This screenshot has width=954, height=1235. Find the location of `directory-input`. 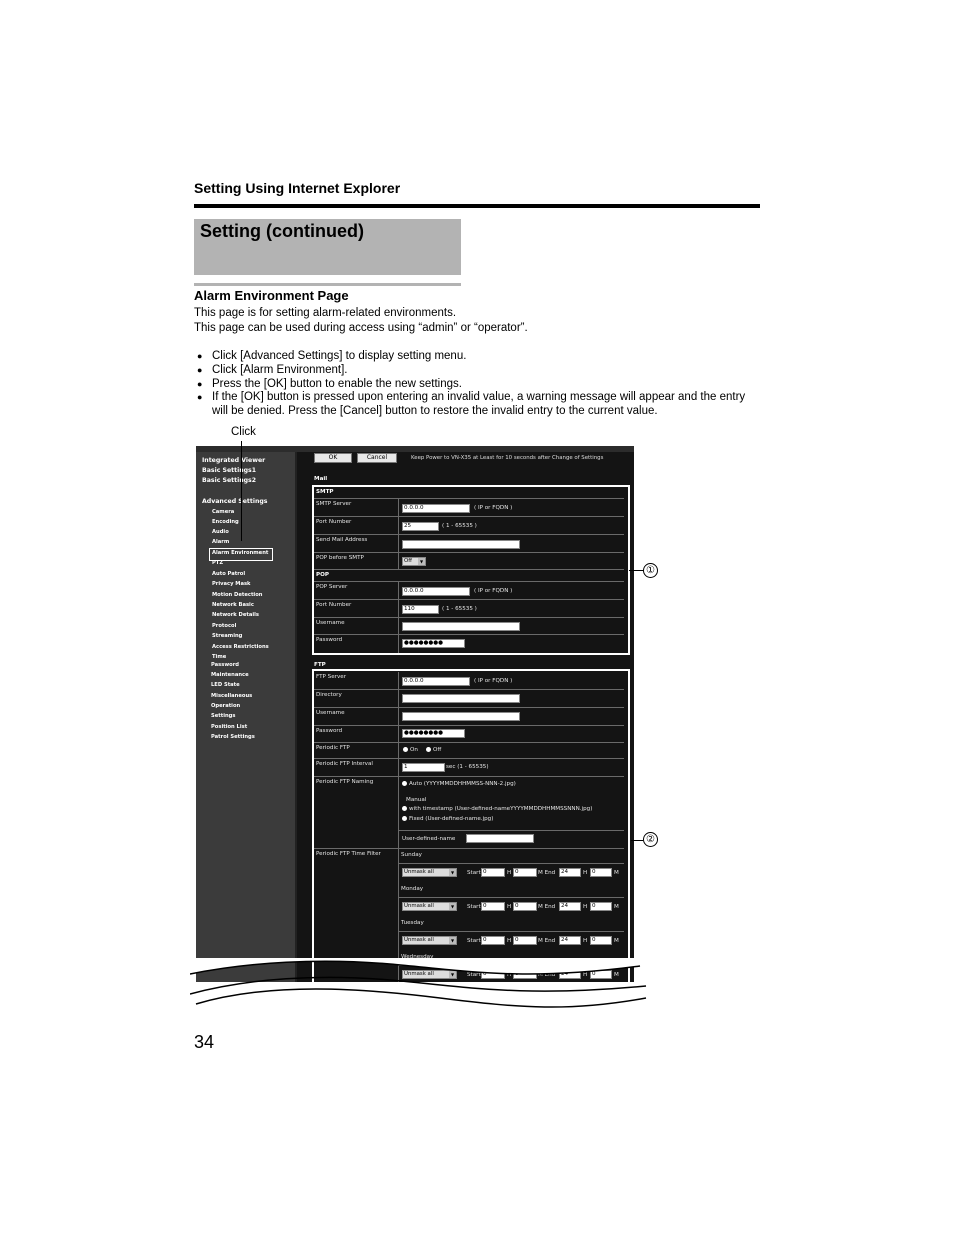

directory-input is located at coordinates (461, 698).